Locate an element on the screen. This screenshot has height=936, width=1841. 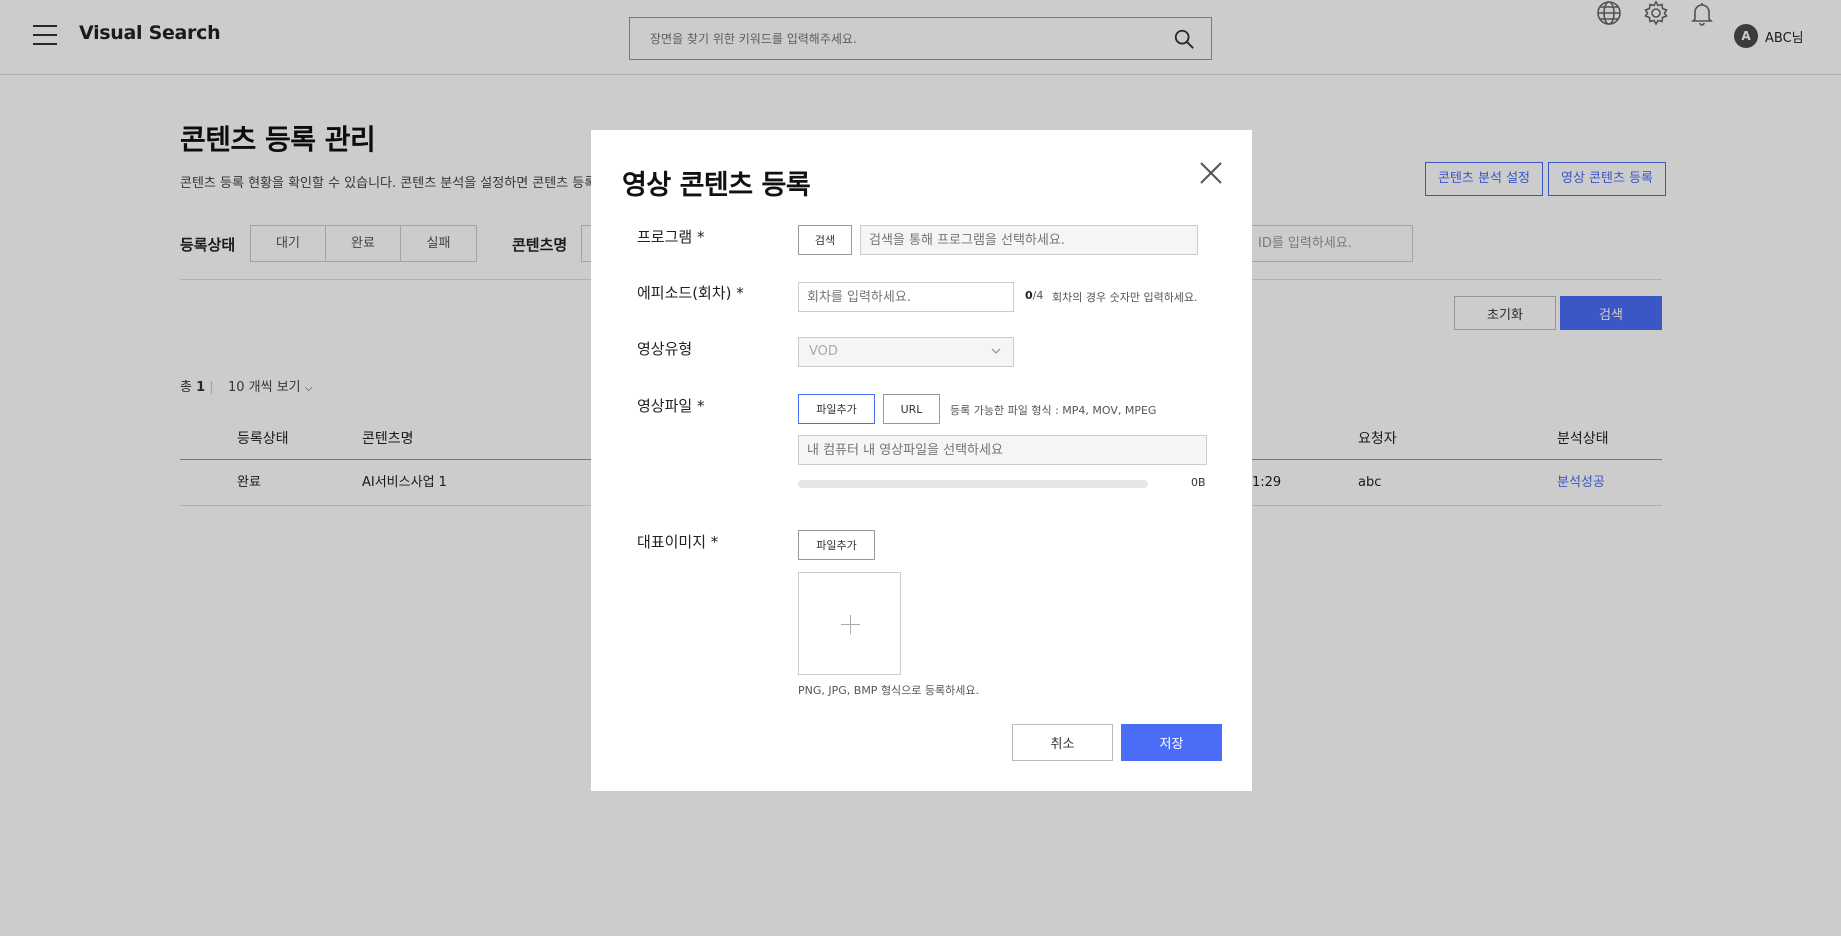
thumbnail-label: 대표이미지 * is located at coordinates (678, 542).